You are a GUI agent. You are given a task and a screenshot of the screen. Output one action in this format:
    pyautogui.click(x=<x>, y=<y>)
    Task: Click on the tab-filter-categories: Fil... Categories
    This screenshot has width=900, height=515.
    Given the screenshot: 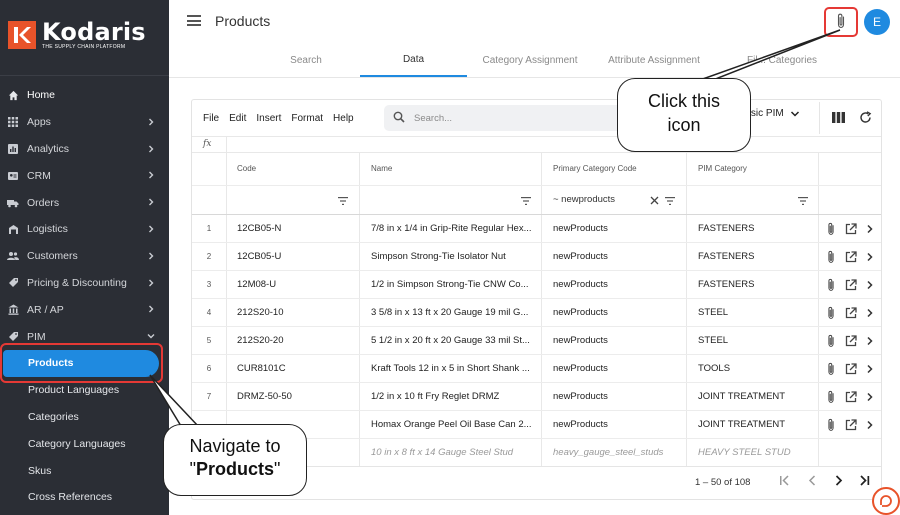 What is the action you would take?
    pyautogui.click(x=782, y=60)
    